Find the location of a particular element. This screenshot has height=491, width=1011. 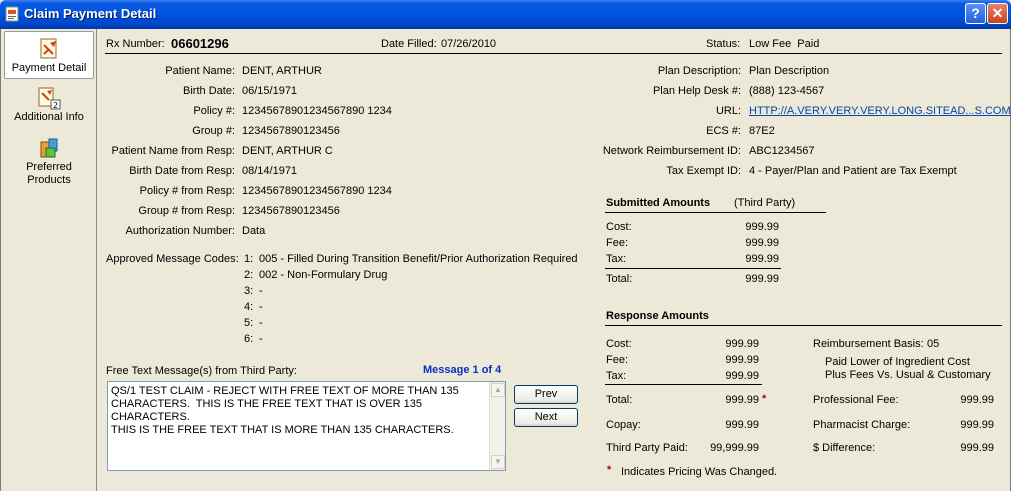

message-counter: Message 1 of 4 is located at coordinates (462, 370).